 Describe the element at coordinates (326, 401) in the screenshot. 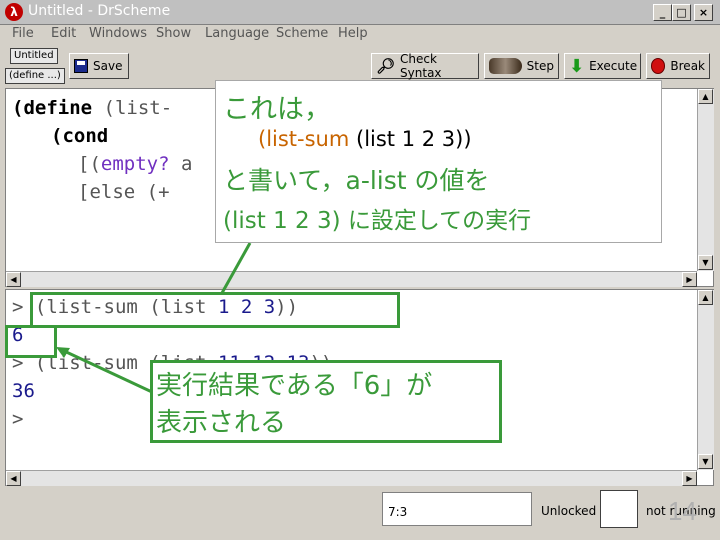

I see `result-callout: 実行結果である「6」が 表示される` at that location.